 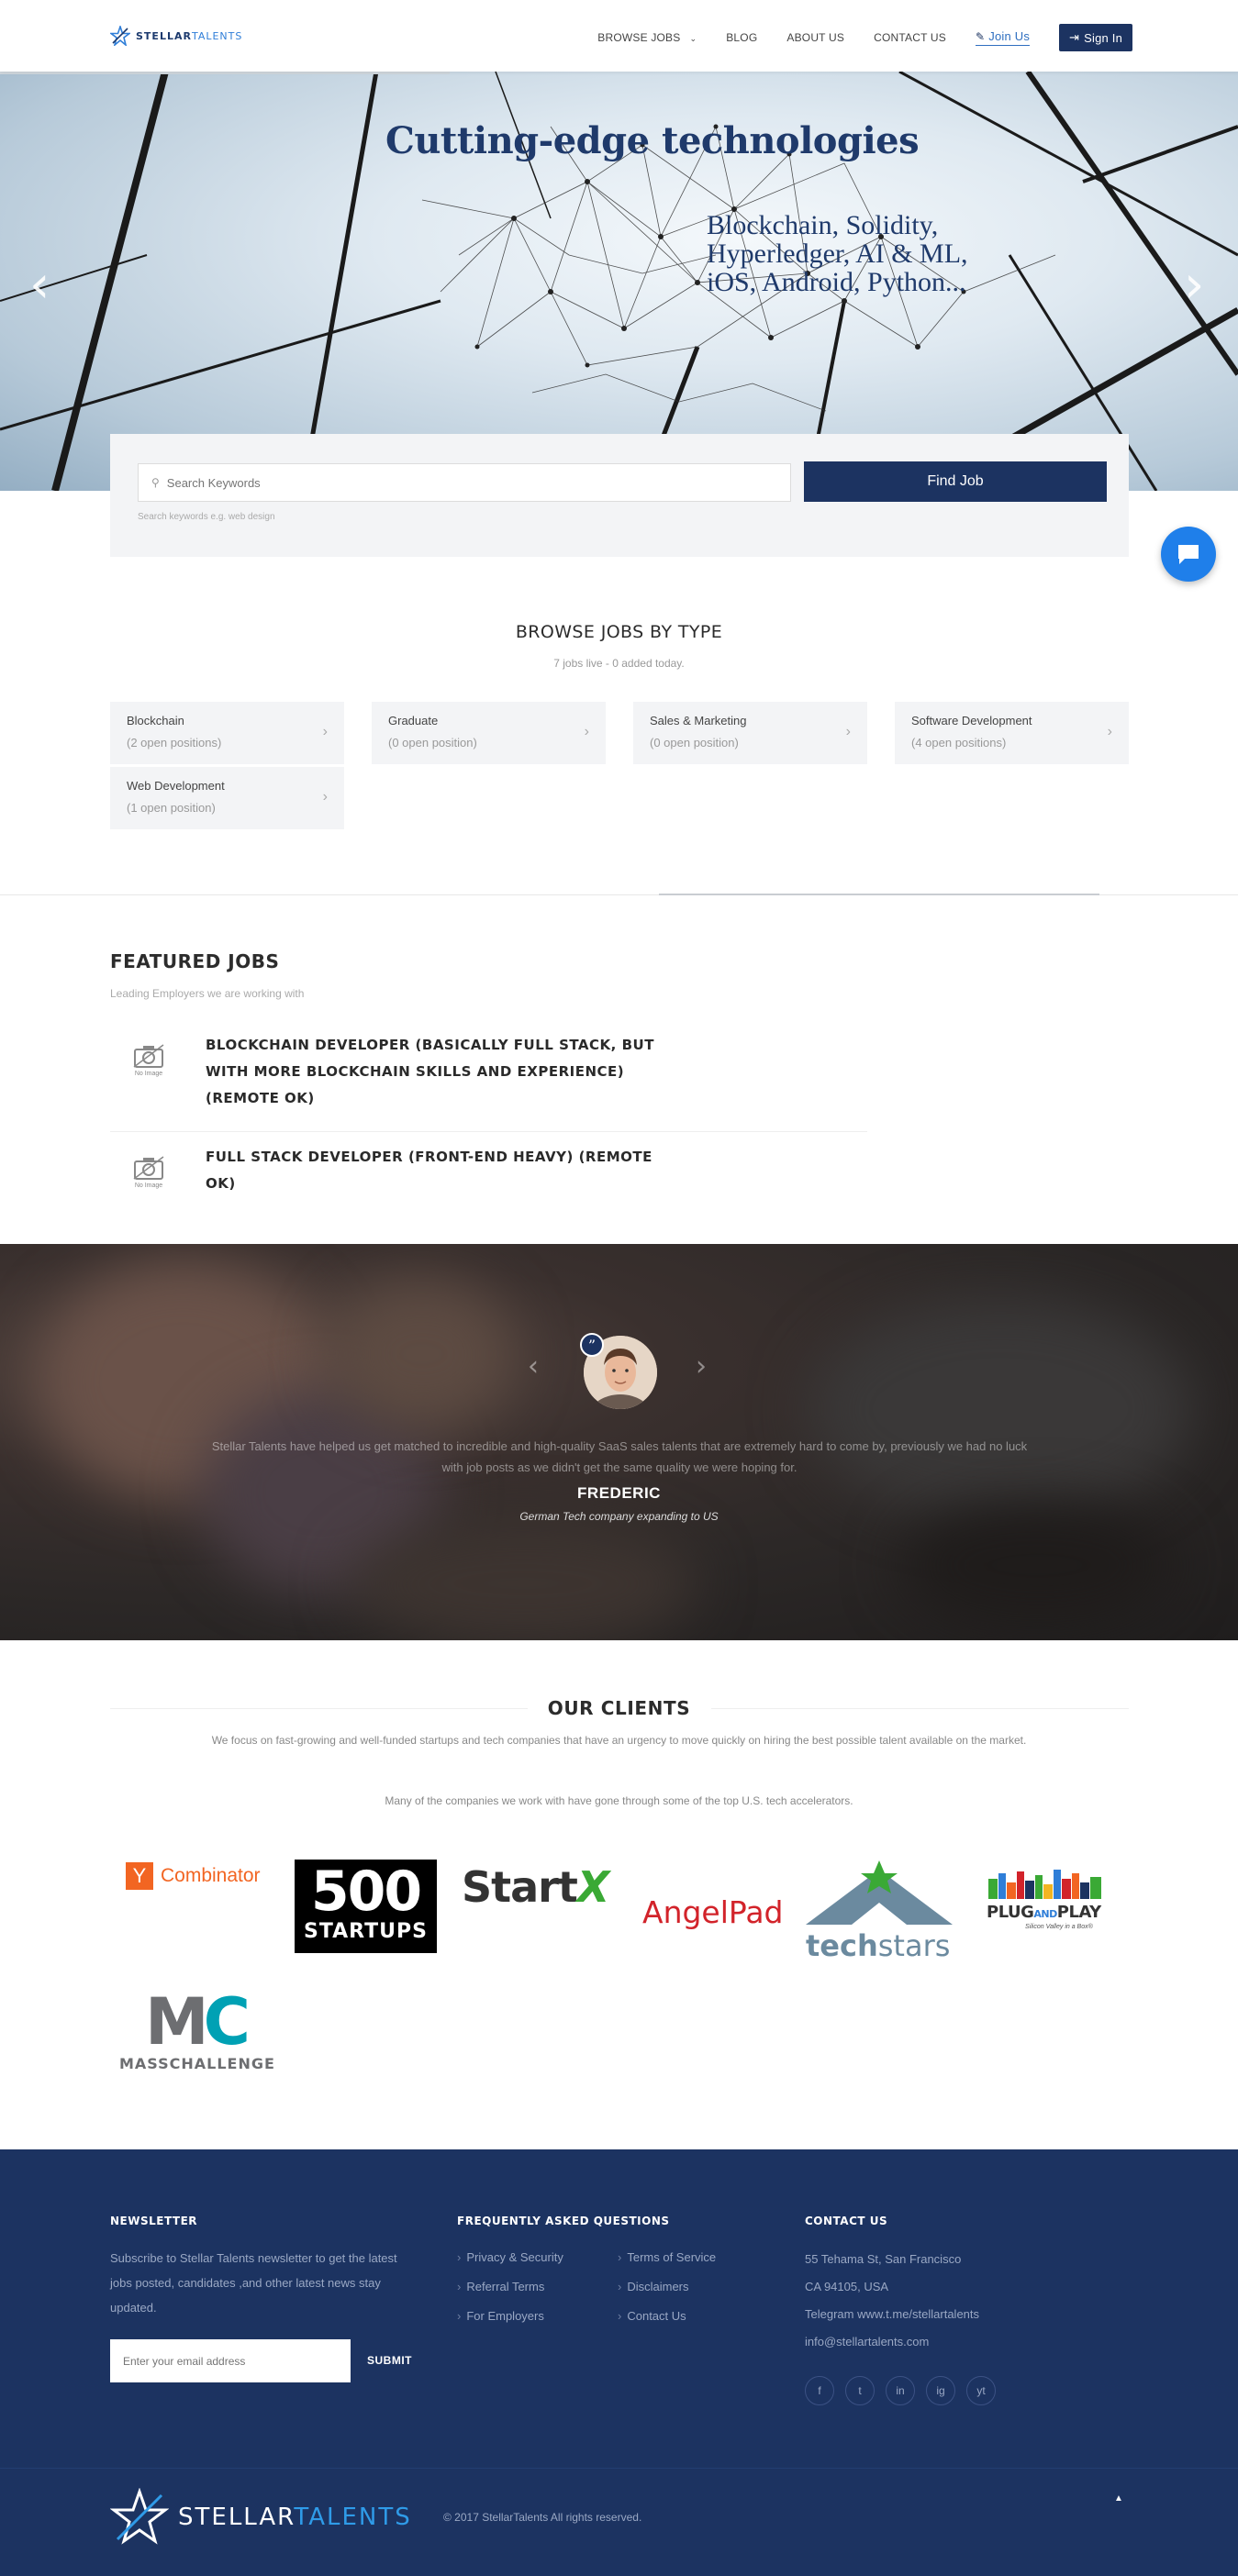 What do you see at coordinates (233, 2361) in the screenshot?
I see `email-input` at bounding box center [233, 2361].